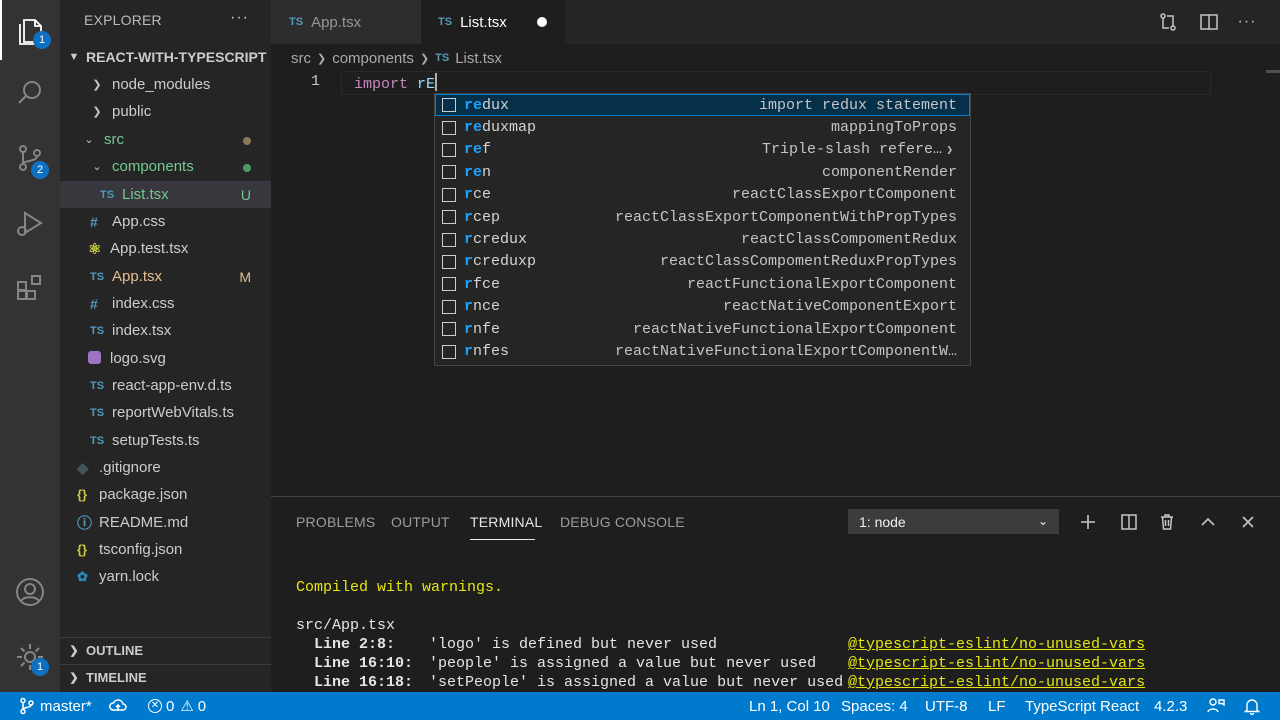  I want to click on tree-item-index-tsx: TS index.tsx, so click(165, 330).